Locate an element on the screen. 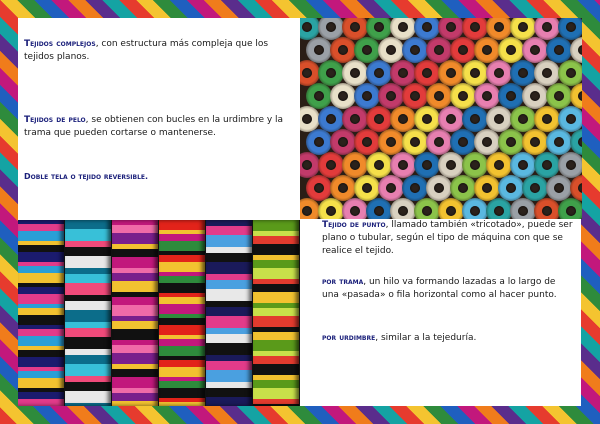 This screenshot has height=424, width=600. term-tejidos-de-pelo: Tejidos de pelo is located at coordinates (55, 120).